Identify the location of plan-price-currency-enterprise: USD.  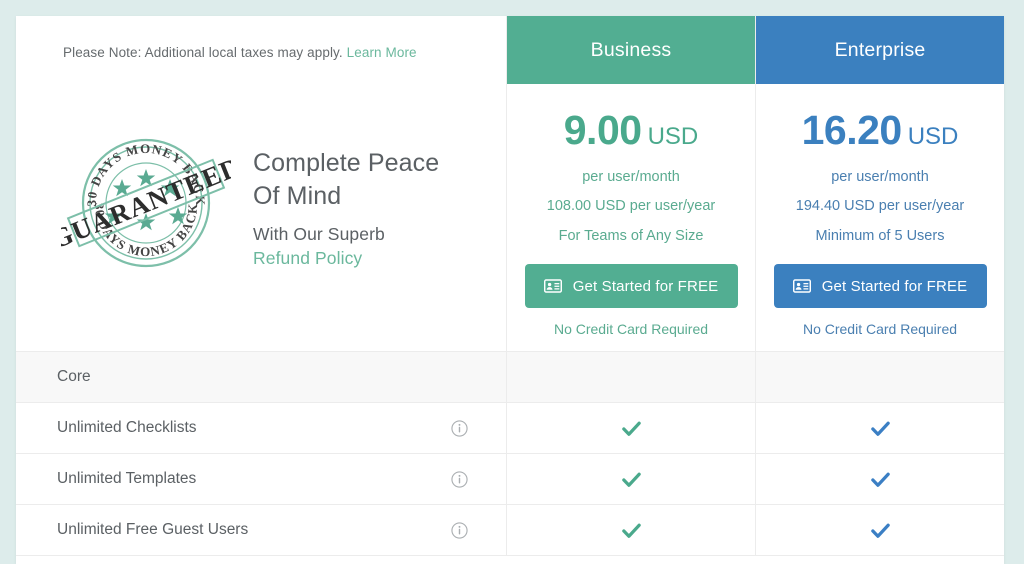
(933, 136).